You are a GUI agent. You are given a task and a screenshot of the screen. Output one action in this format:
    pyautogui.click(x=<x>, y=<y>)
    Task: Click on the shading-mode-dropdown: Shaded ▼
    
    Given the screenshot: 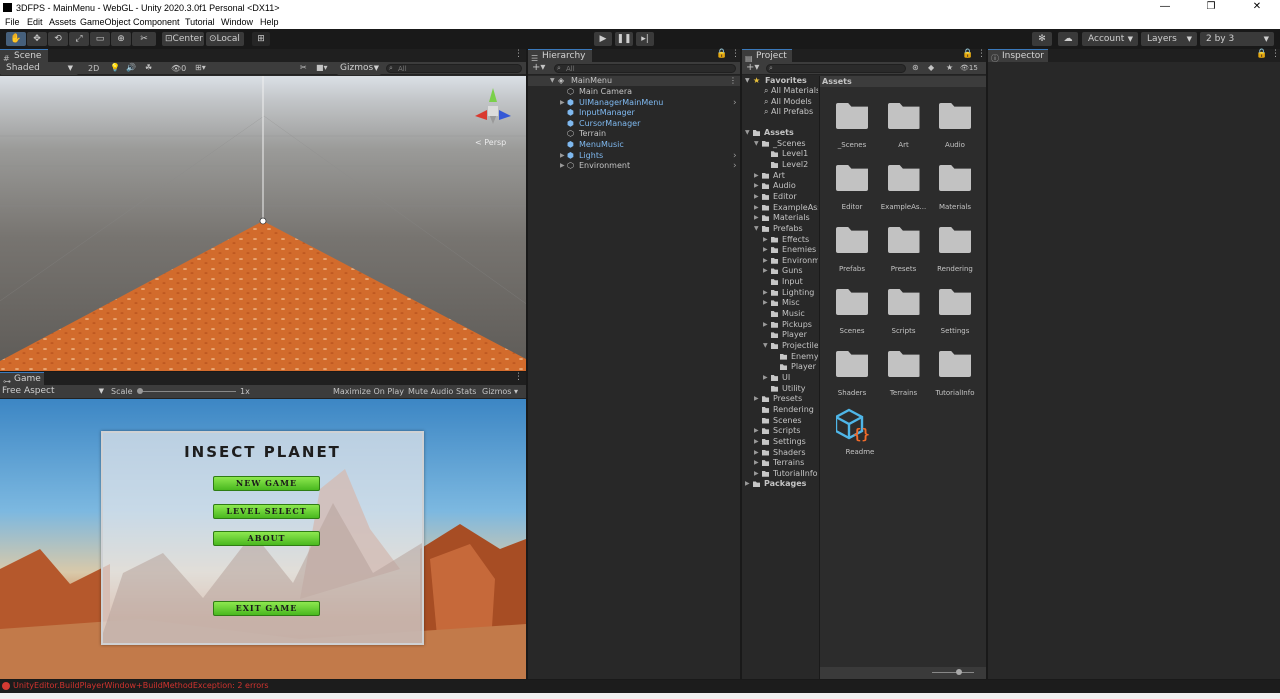 What is the action you would take?
    pyautogui.click(x=39, y=68)
    